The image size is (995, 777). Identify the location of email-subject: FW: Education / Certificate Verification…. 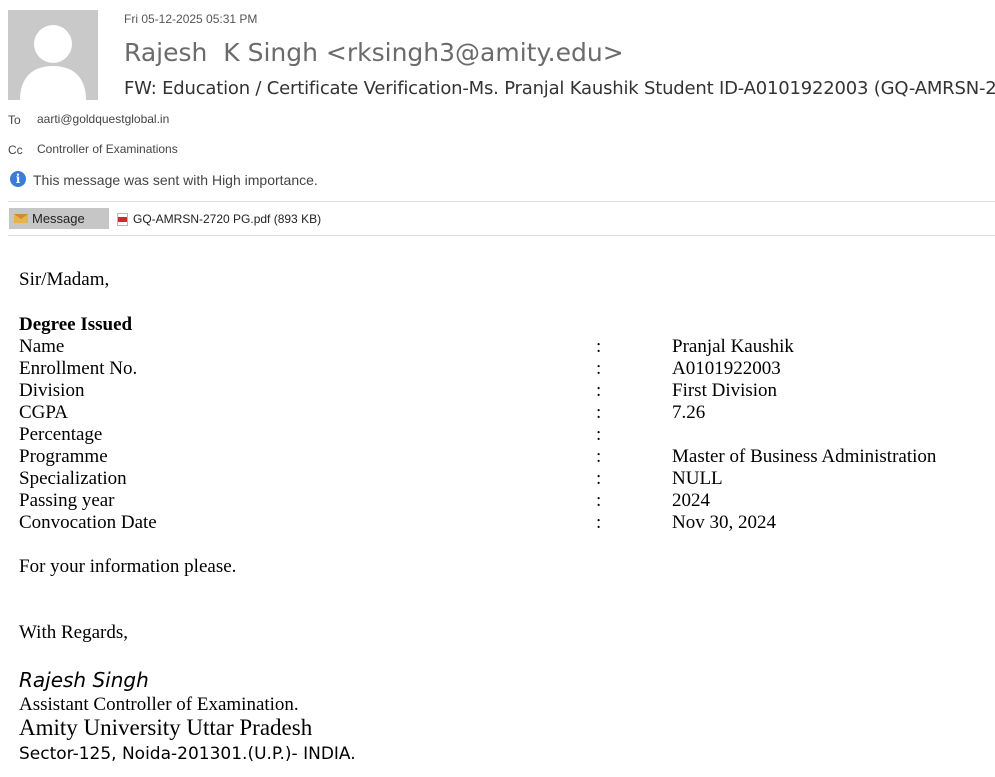
(559, 88).